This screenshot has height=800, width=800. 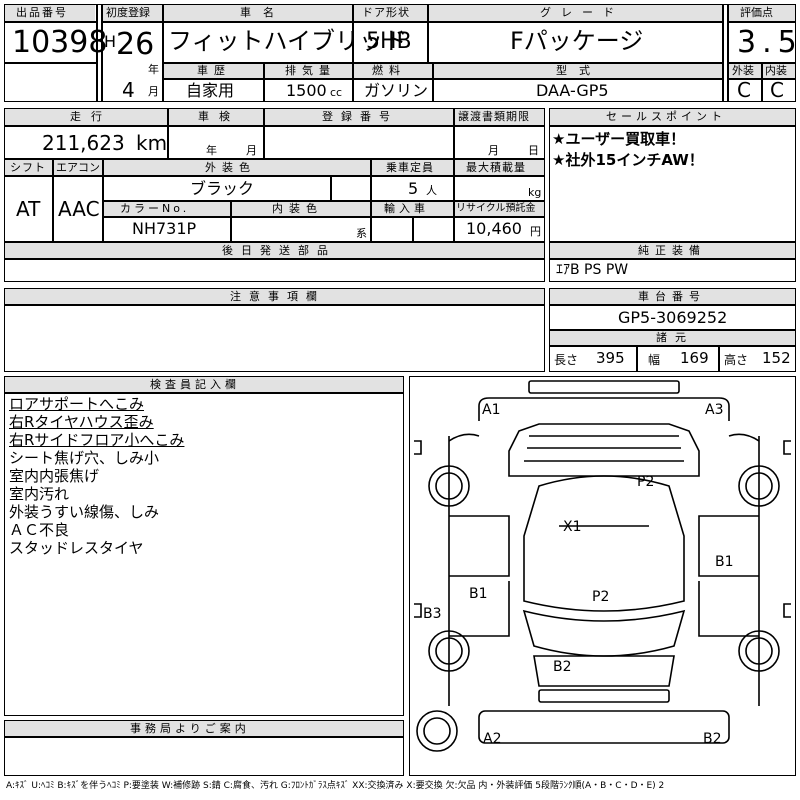 I want to click on score-label: 評価点, so click(x=756, y=12).